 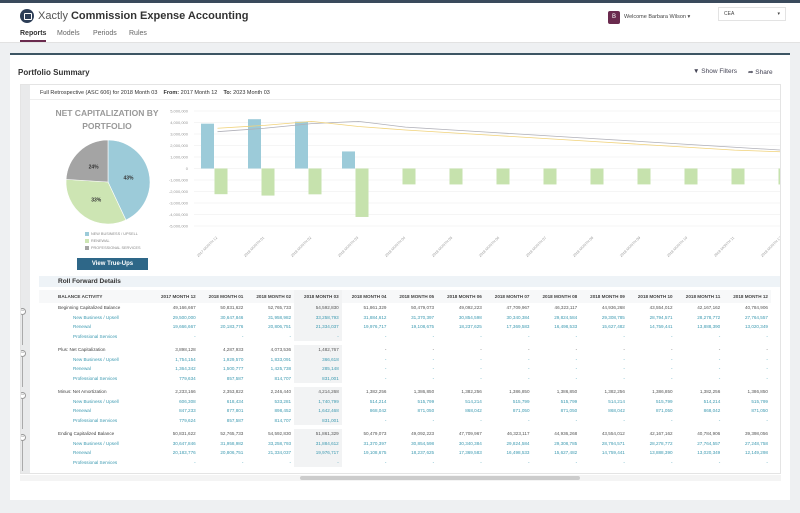 I want to click on table-cell: 857,587, so click(x=235, y=420).